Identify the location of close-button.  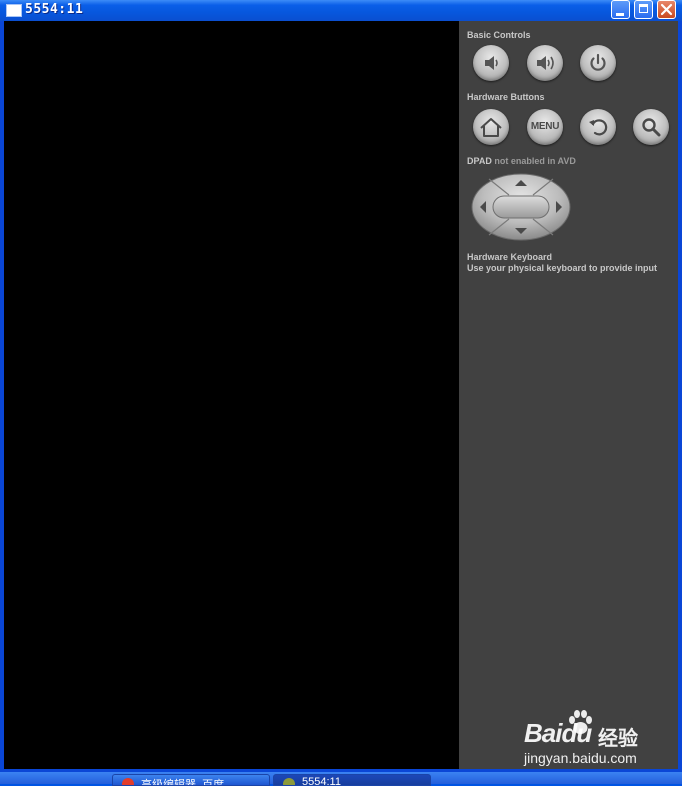
(666, 9).